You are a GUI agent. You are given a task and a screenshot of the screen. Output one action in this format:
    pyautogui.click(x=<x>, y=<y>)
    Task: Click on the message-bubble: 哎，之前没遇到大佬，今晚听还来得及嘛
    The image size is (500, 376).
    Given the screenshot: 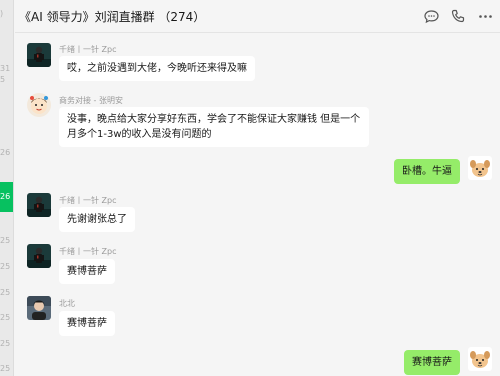 What is the action you would take?
    pyautogui.click(x=157, y=68)
    